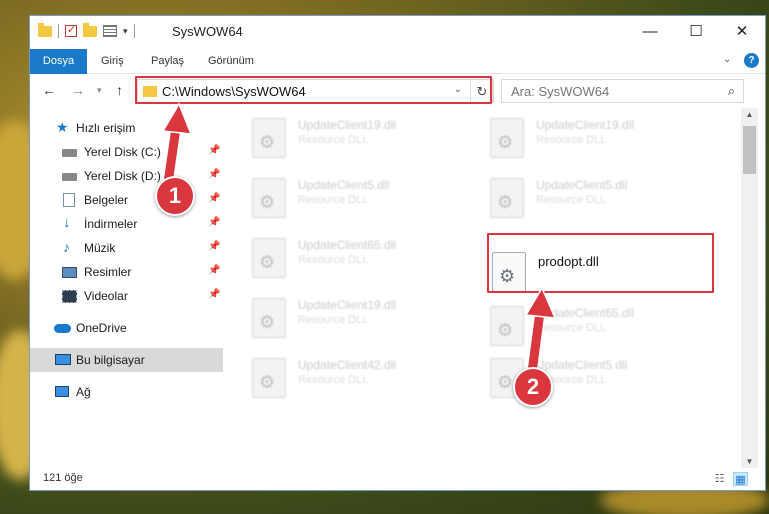  Describe the element at coordinates (540, 302) in the screenshot. I see `arrow-2-head` at that location.